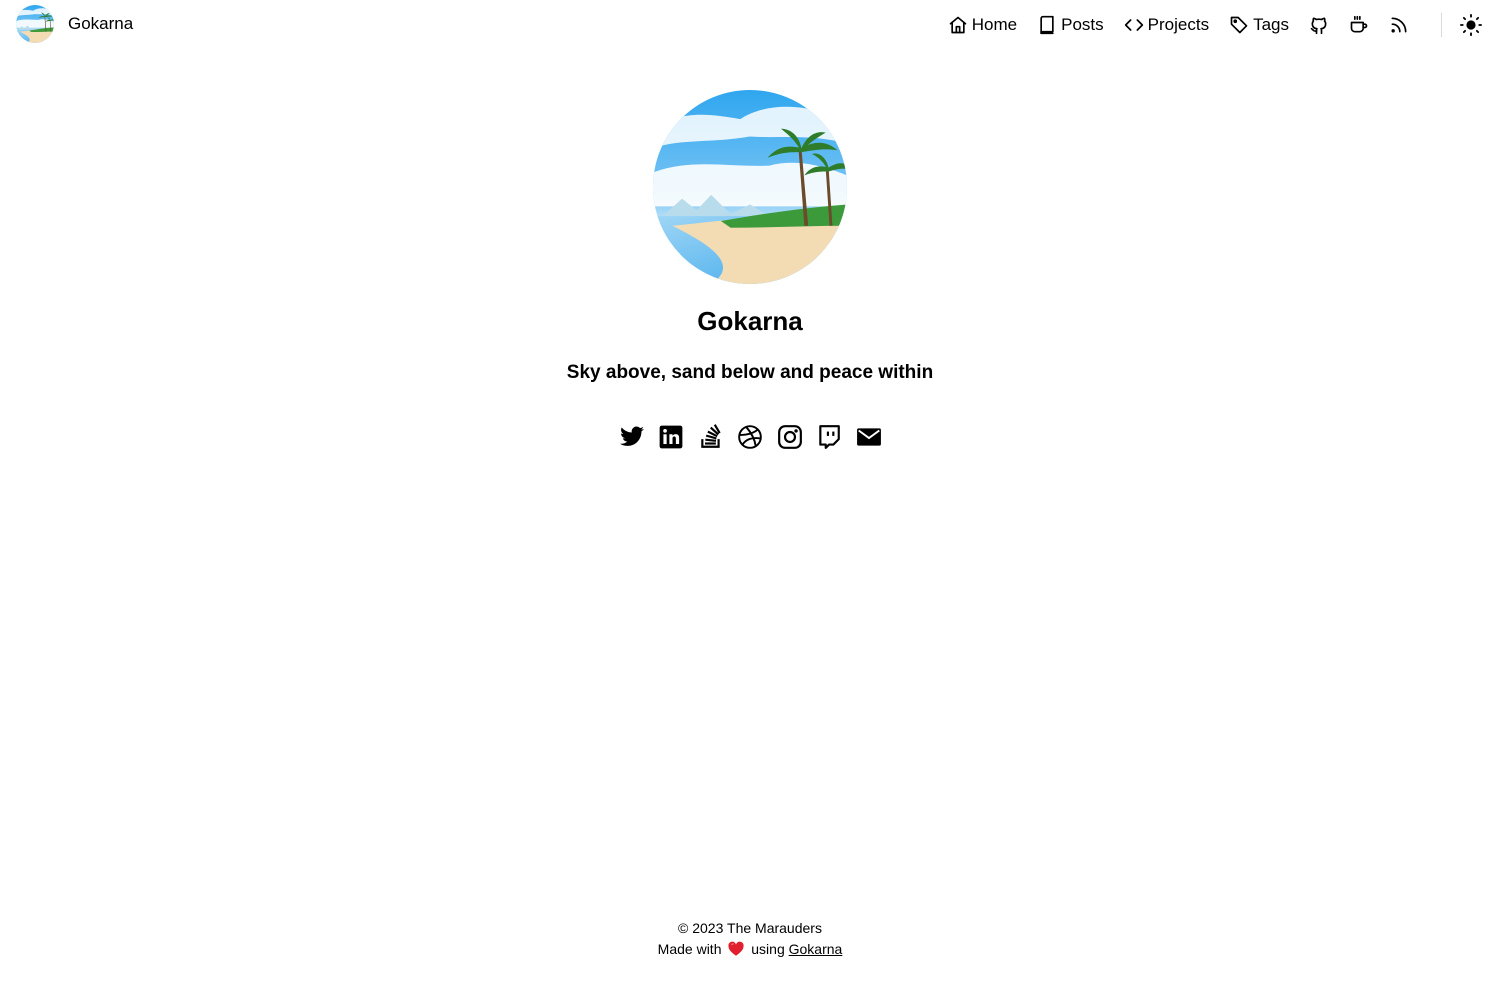 This screenshot has height=1000, width=1500. Describe the element at coordinates (1239, 25) in the screenshot. I see `tag-icon` at that location.